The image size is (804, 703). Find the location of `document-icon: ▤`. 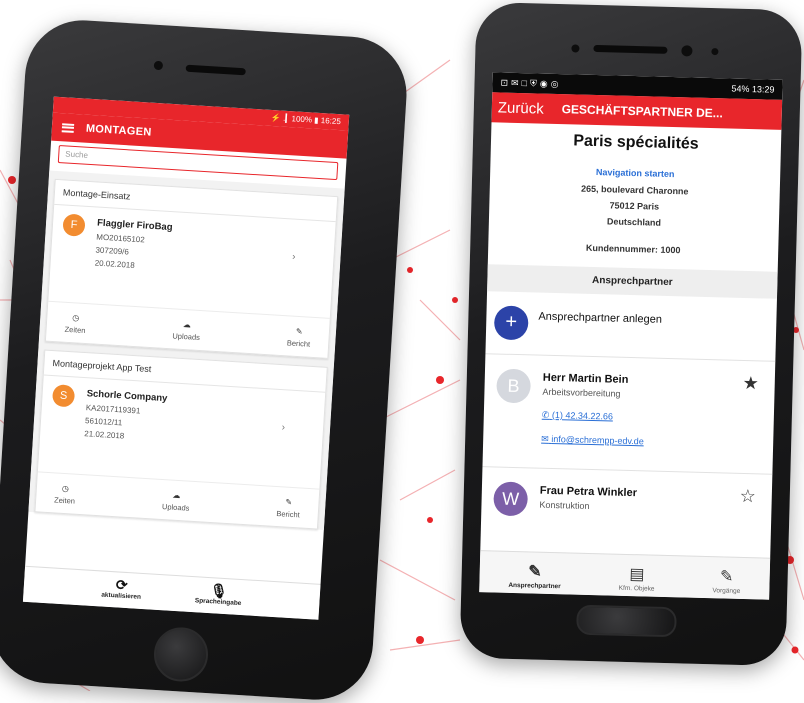

document-icon: ▤ is located at coordinates (637, 575).